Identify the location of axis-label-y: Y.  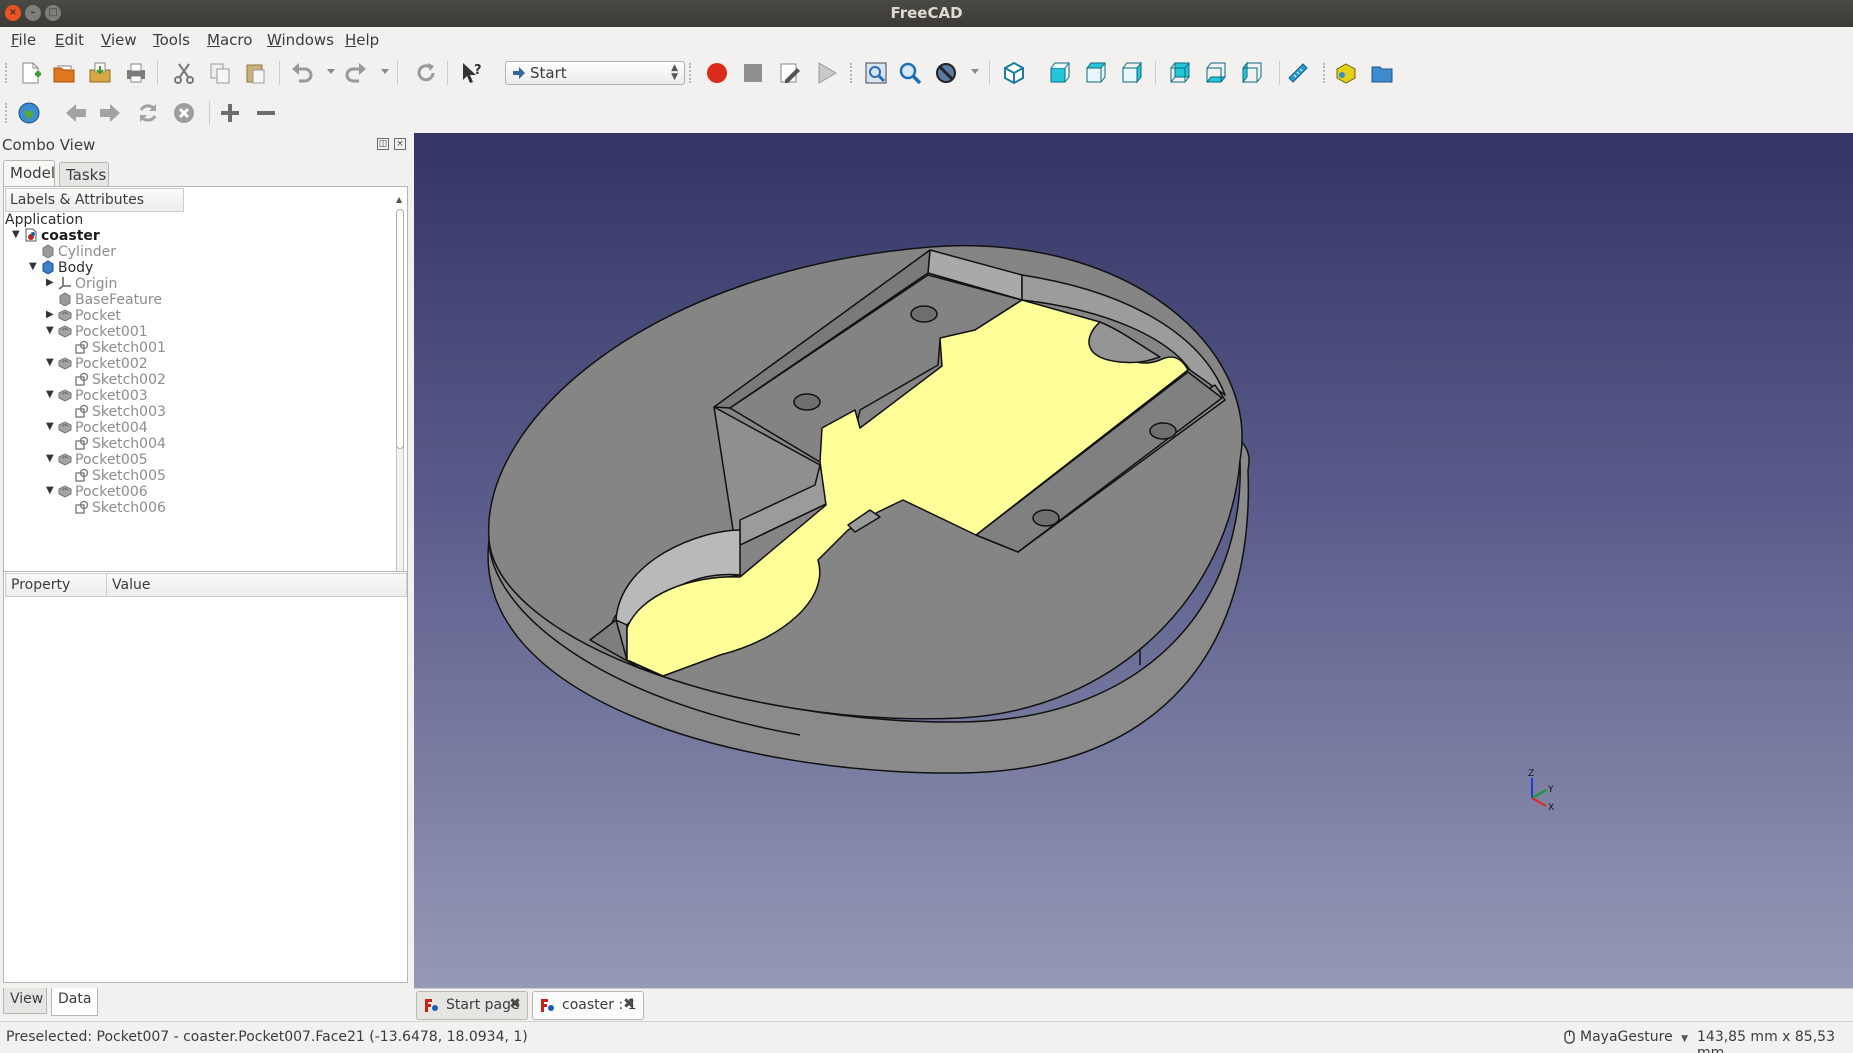
(1550, 790).